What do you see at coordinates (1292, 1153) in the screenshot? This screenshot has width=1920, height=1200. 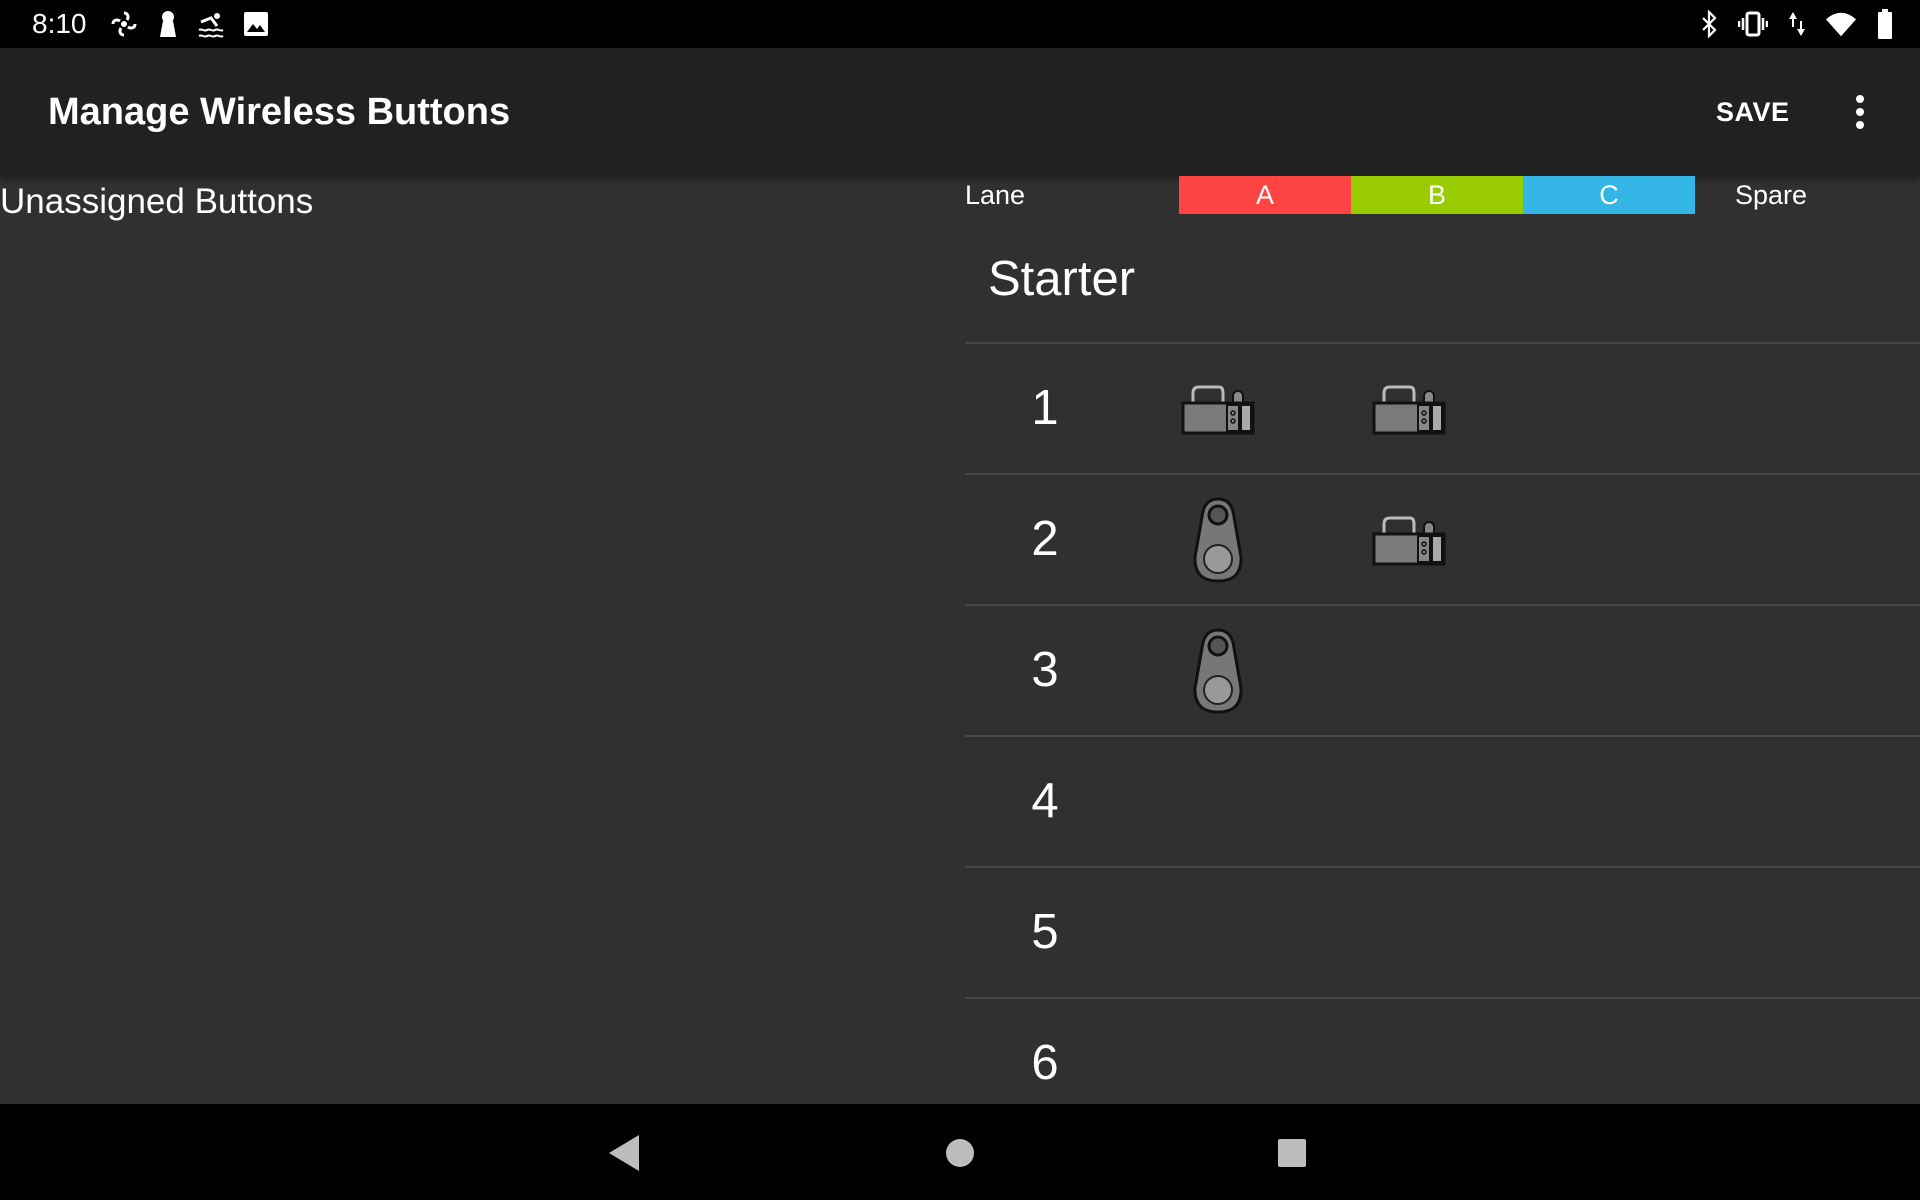 I see `recents-icon` at bounding box center [1292, 1153].